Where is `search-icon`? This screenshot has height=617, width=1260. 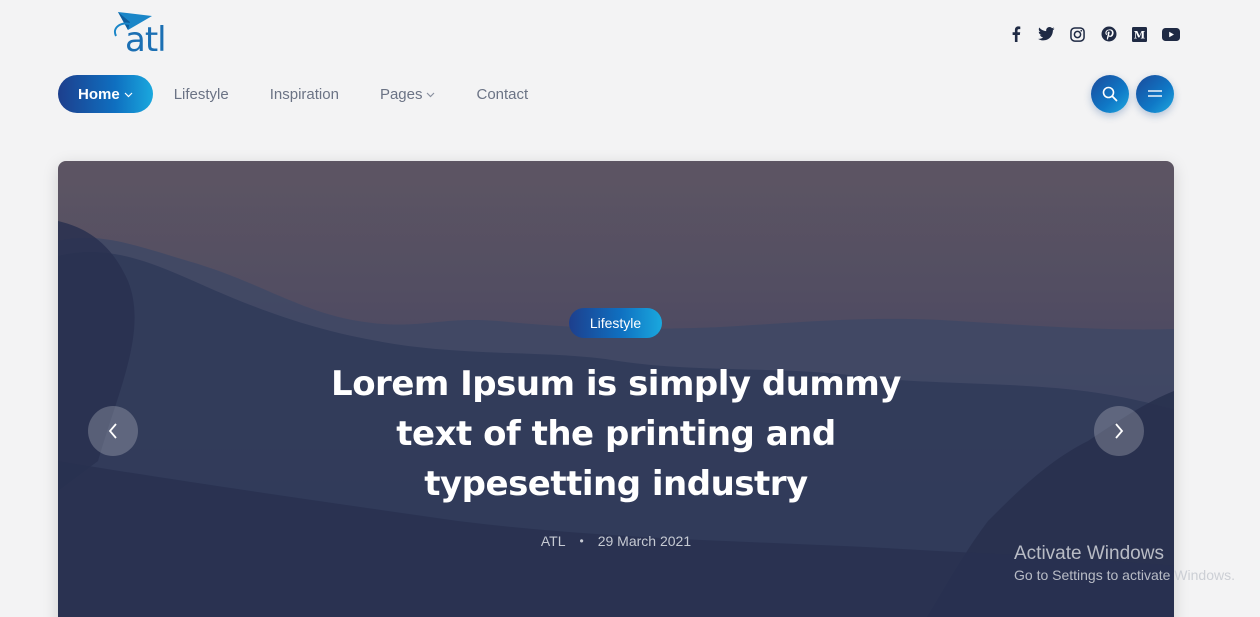 search-icon is located at coordinates (1110, 94).